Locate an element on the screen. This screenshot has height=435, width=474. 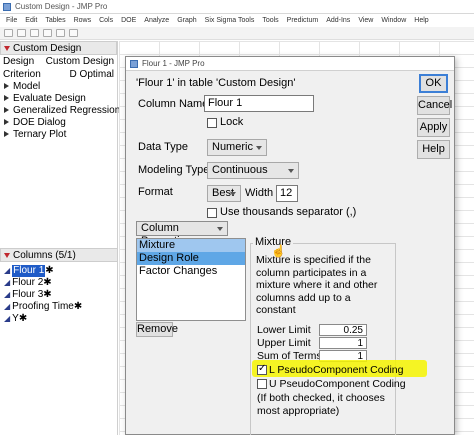
ok-button: OK is located at coordinates (433, 83).